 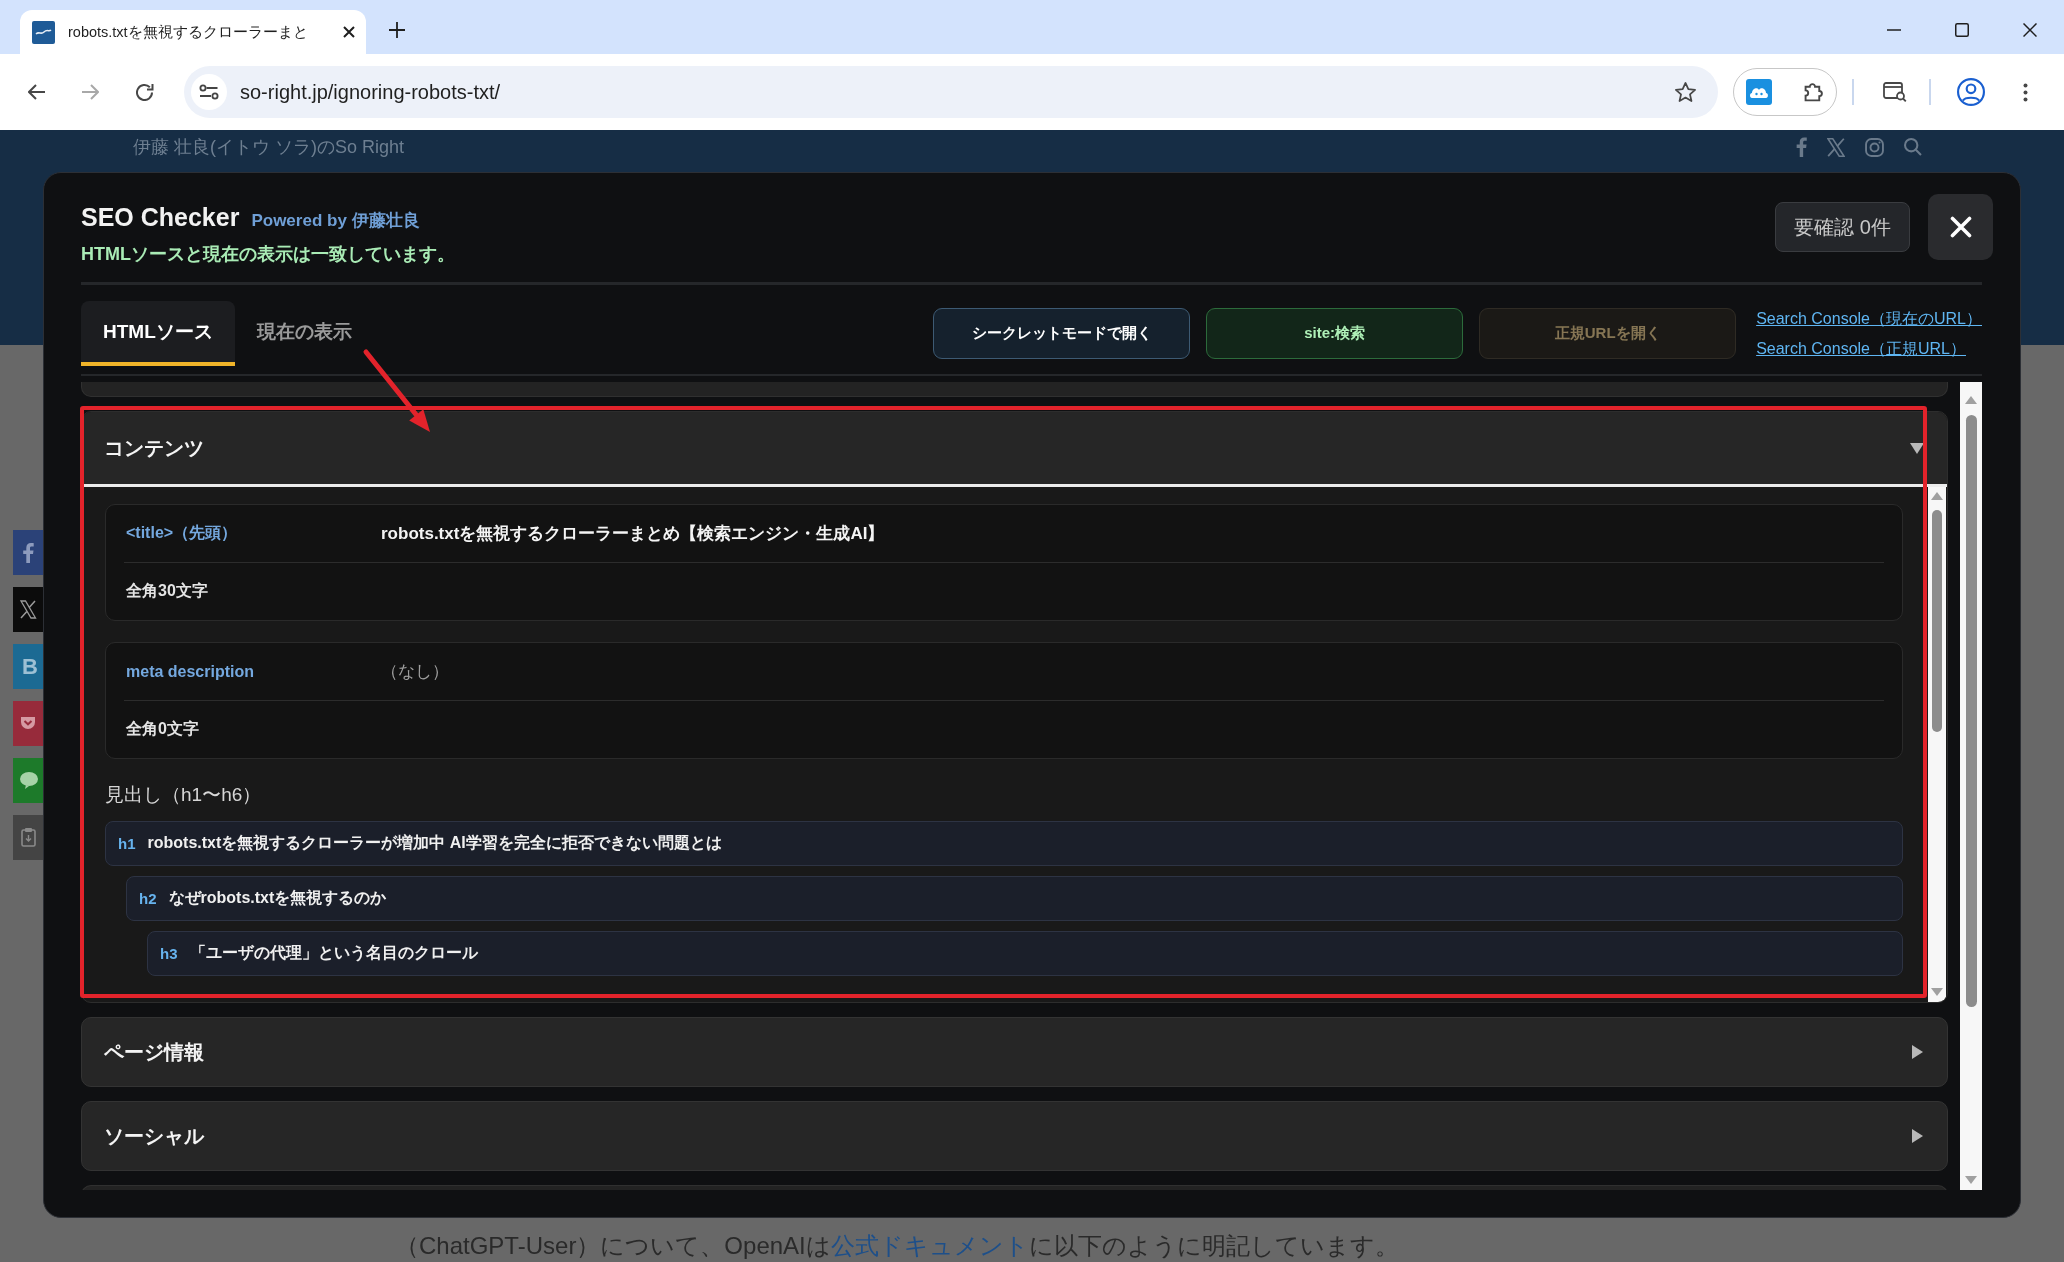 I want to click on section-header: ソーシャル, so click(x=1014, y=1136).